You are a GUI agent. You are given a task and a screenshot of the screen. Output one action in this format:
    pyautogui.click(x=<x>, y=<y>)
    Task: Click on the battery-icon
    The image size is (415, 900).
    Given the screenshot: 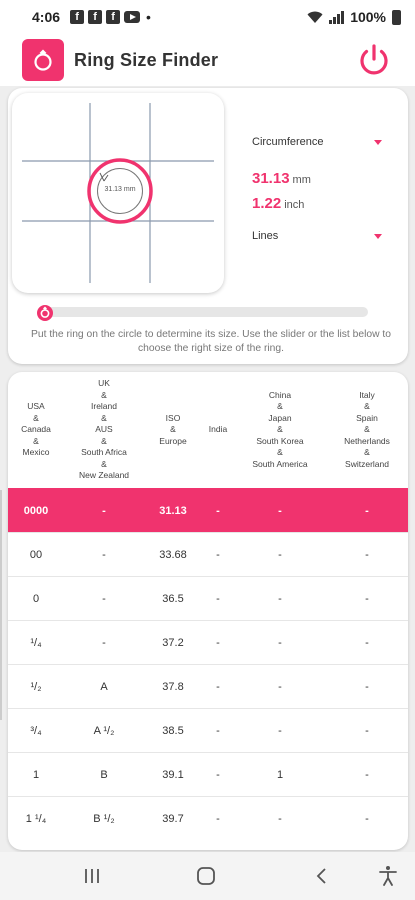 What is the action you would take?
    pyautogui.click(x=396, y=17)
    